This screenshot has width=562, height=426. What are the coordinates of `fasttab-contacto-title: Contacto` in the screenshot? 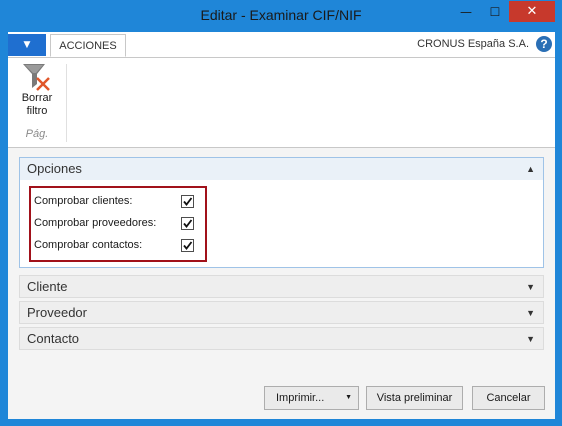 It's located at (53, 338).